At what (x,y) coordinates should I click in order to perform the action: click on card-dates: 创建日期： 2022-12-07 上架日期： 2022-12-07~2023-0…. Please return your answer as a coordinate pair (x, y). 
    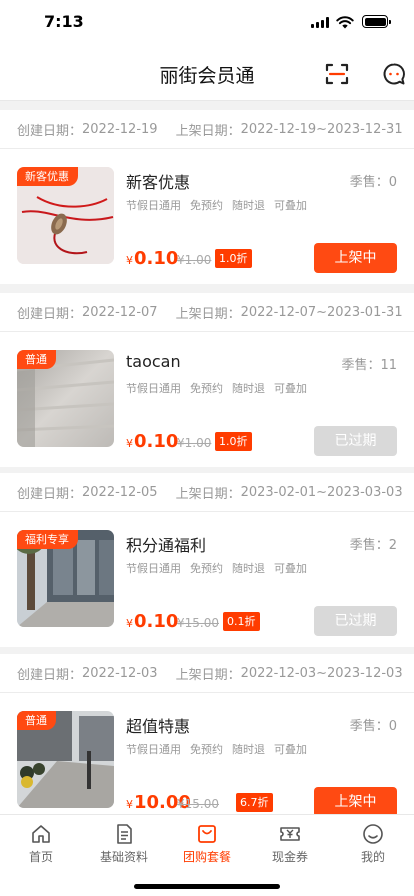
    Looking at the image, I should click on (207, 312).